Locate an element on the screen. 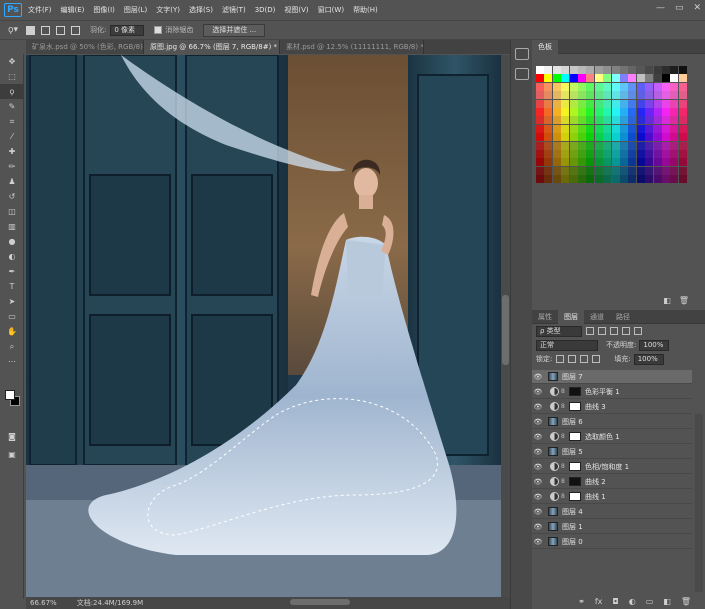 Image resolution: width=705 pixels, height=609 pixels. blend-mode-select: 正常 is located at coordinates (567, 345).